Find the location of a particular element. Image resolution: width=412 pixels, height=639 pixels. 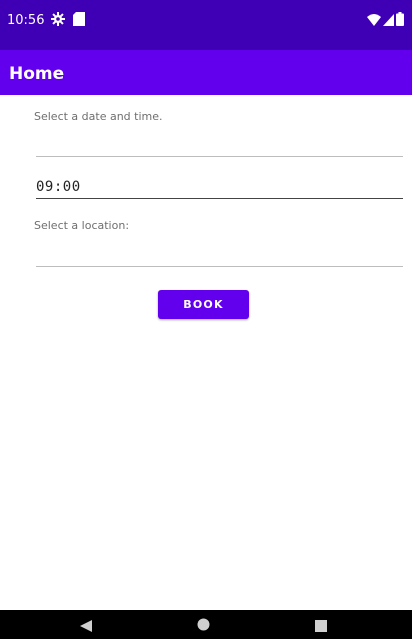

app-bar: Home is located at coordinates (206, 72).